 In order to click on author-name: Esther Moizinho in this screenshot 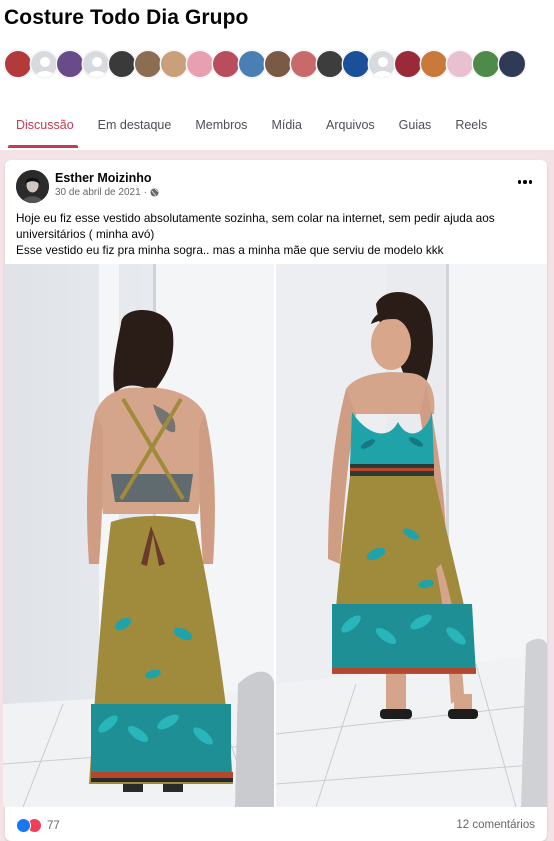, I will do `click(103, 178)`.